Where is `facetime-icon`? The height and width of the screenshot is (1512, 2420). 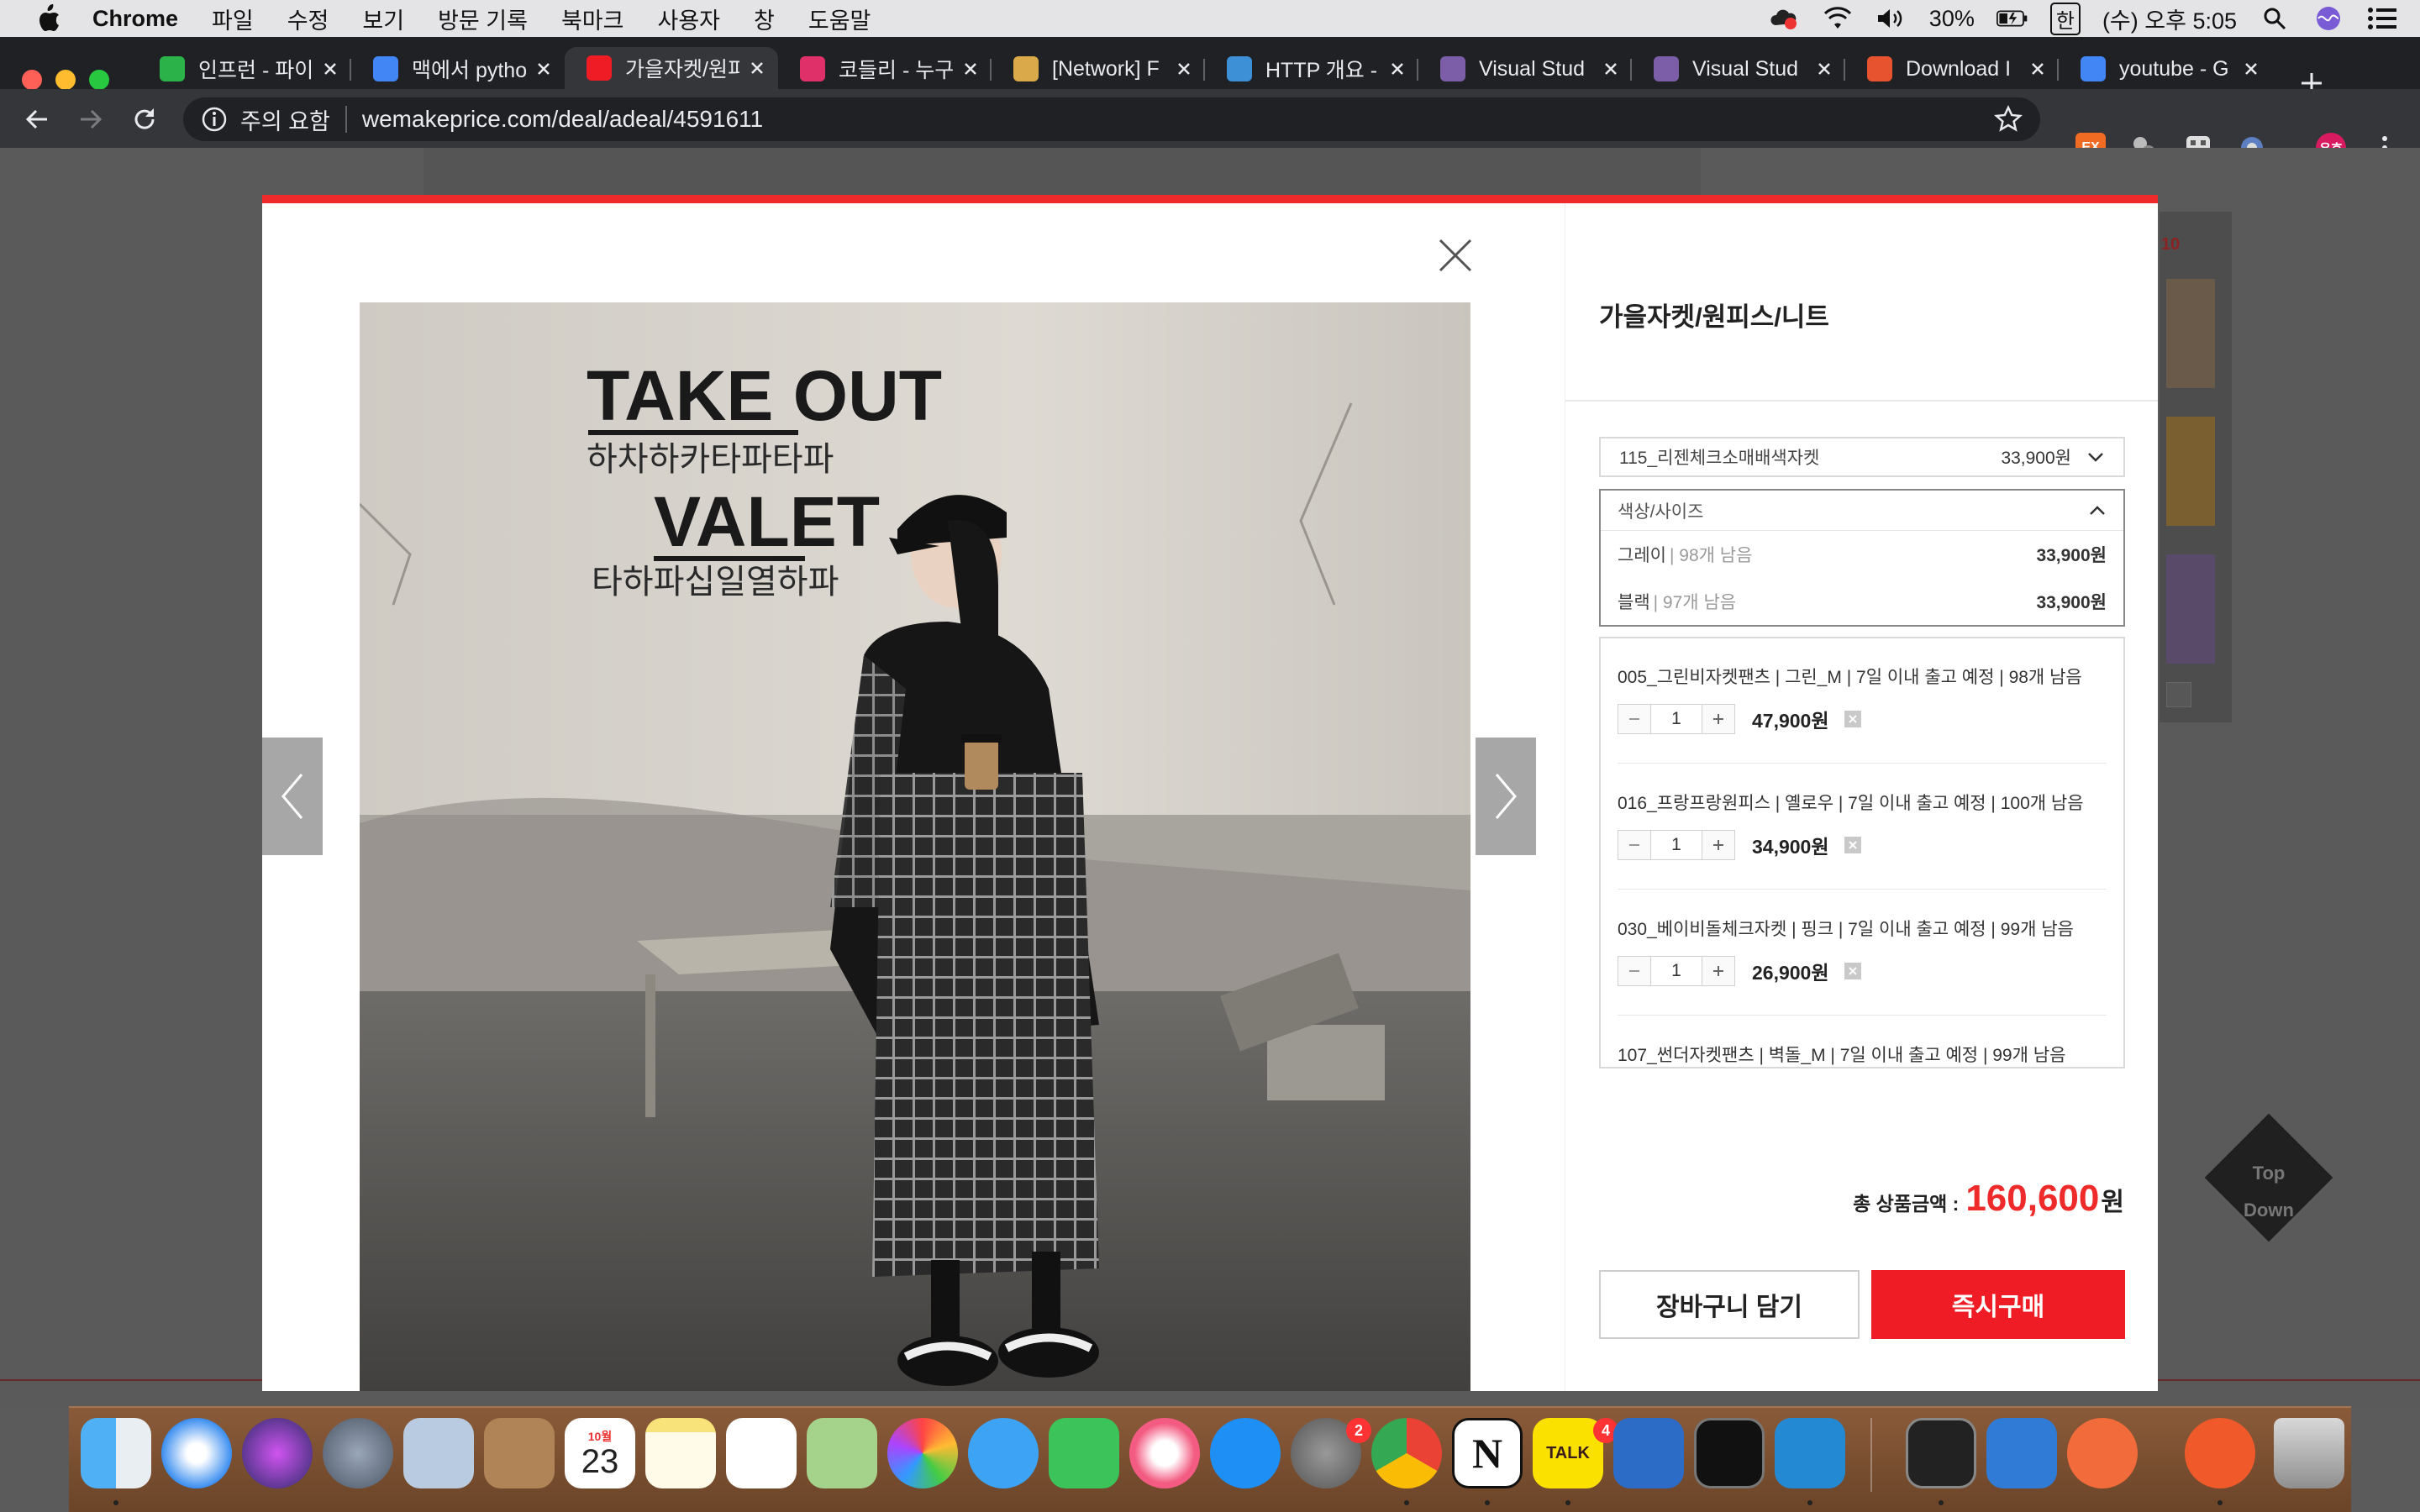 facetime-icon is located at coordinates (1084, 1453).